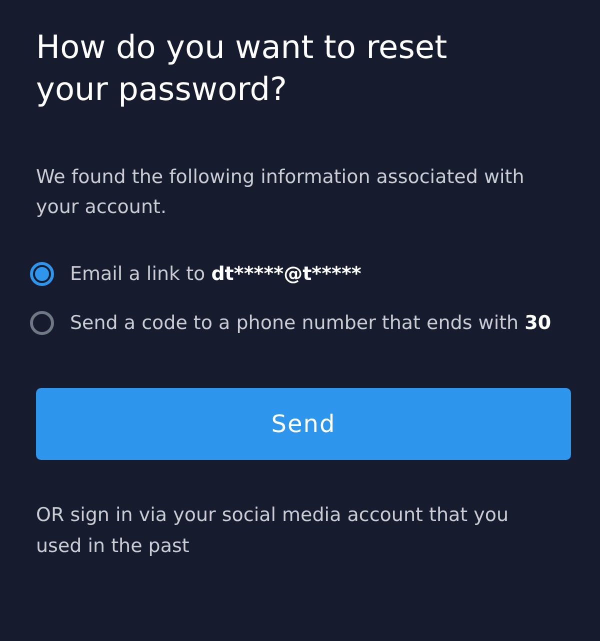 This screenshot has height=641, width=600. I want to click on option-label: Email a link to dt*****@t*****, so click(216, 274).